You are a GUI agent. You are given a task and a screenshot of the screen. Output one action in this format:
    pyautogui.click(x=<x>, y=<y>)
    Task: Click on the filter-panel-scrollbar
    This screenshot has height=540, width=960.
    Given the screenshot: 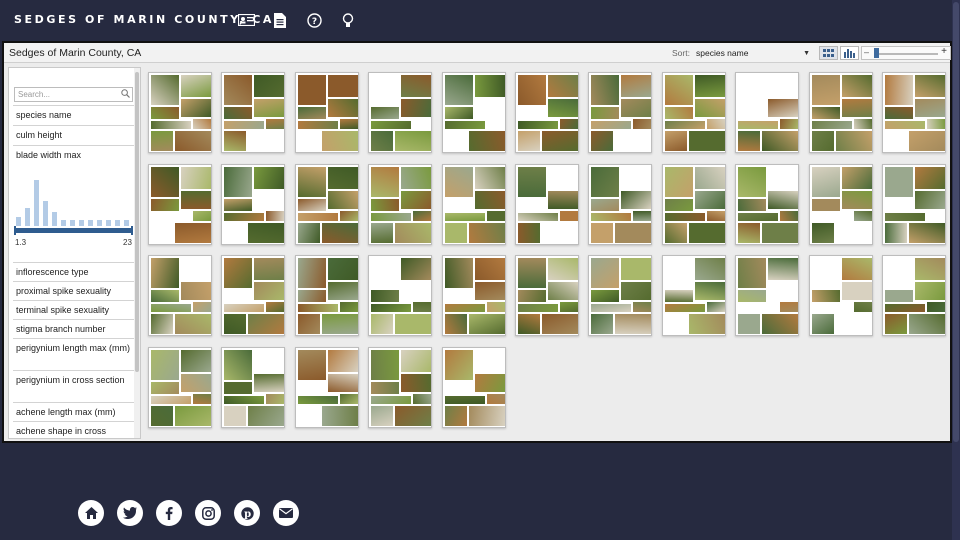 What is the action you would take?
    pyautogui.click(x=137, y=253)
    